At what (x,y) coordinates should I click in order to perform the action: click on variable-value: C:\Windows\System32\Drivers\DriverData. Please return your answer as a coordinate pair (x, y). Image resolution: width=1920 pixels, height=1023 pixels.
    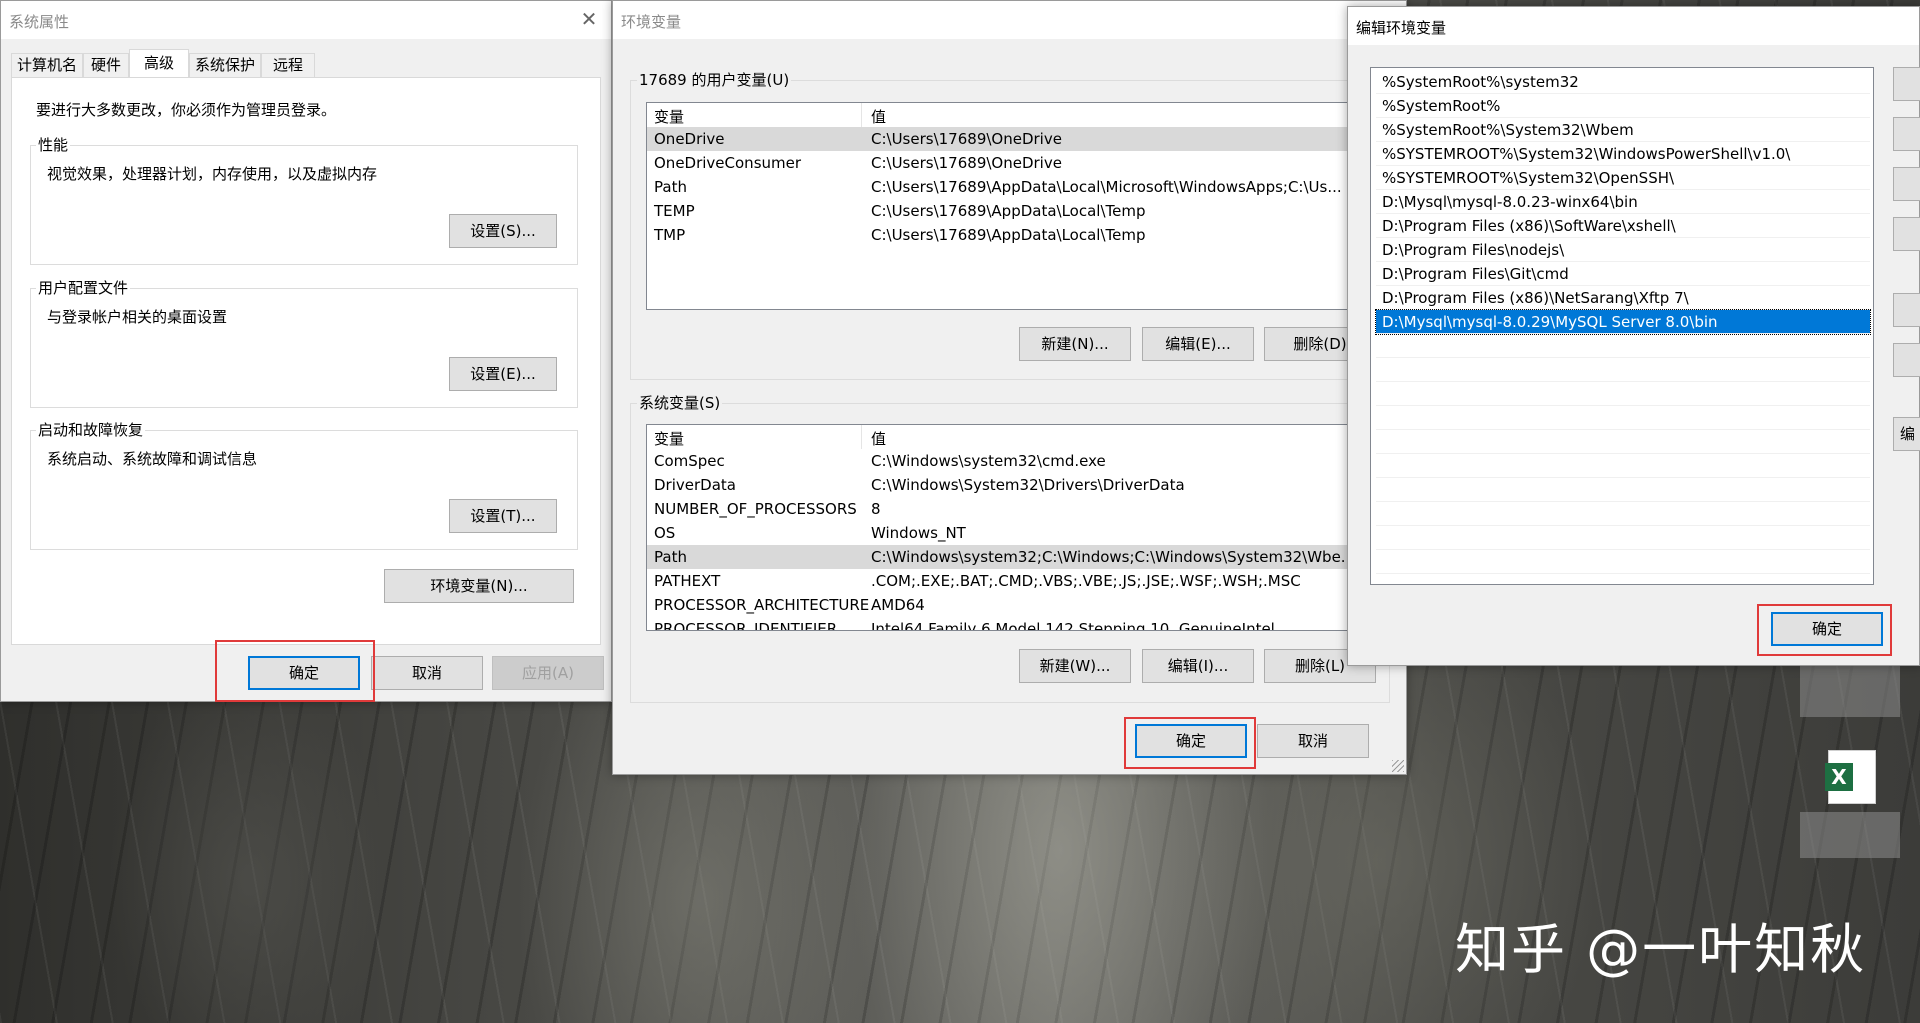
    Looking at the image, I should click on (1028, 485).